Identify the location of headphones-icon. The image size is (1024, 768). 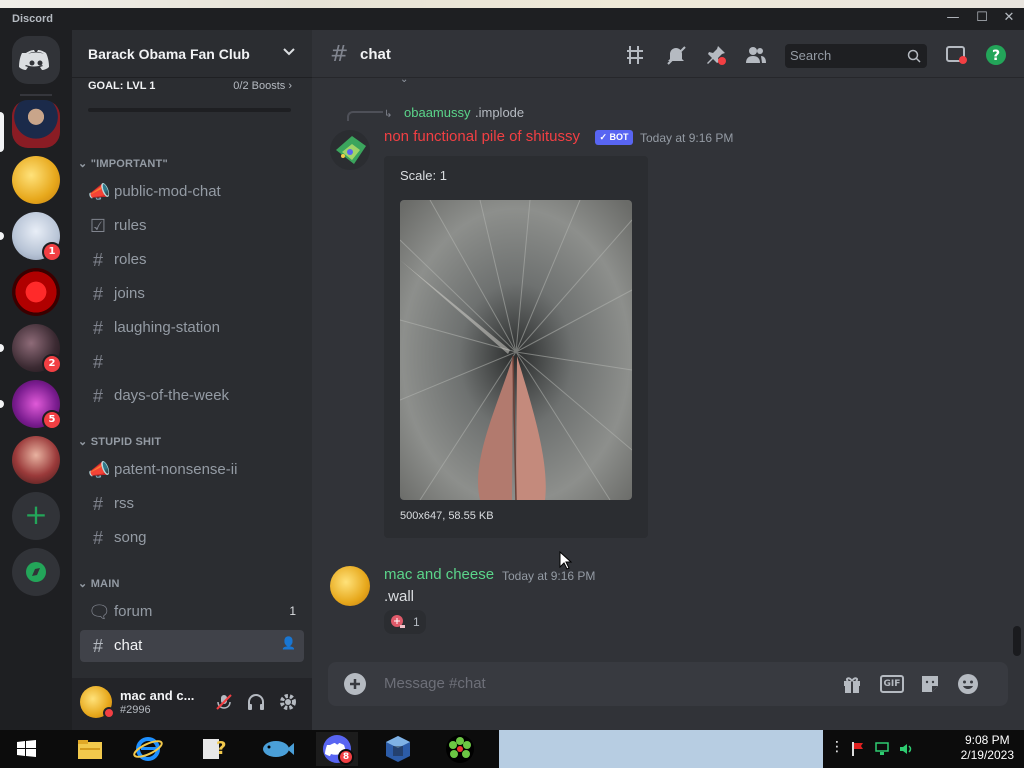
(256, 702).